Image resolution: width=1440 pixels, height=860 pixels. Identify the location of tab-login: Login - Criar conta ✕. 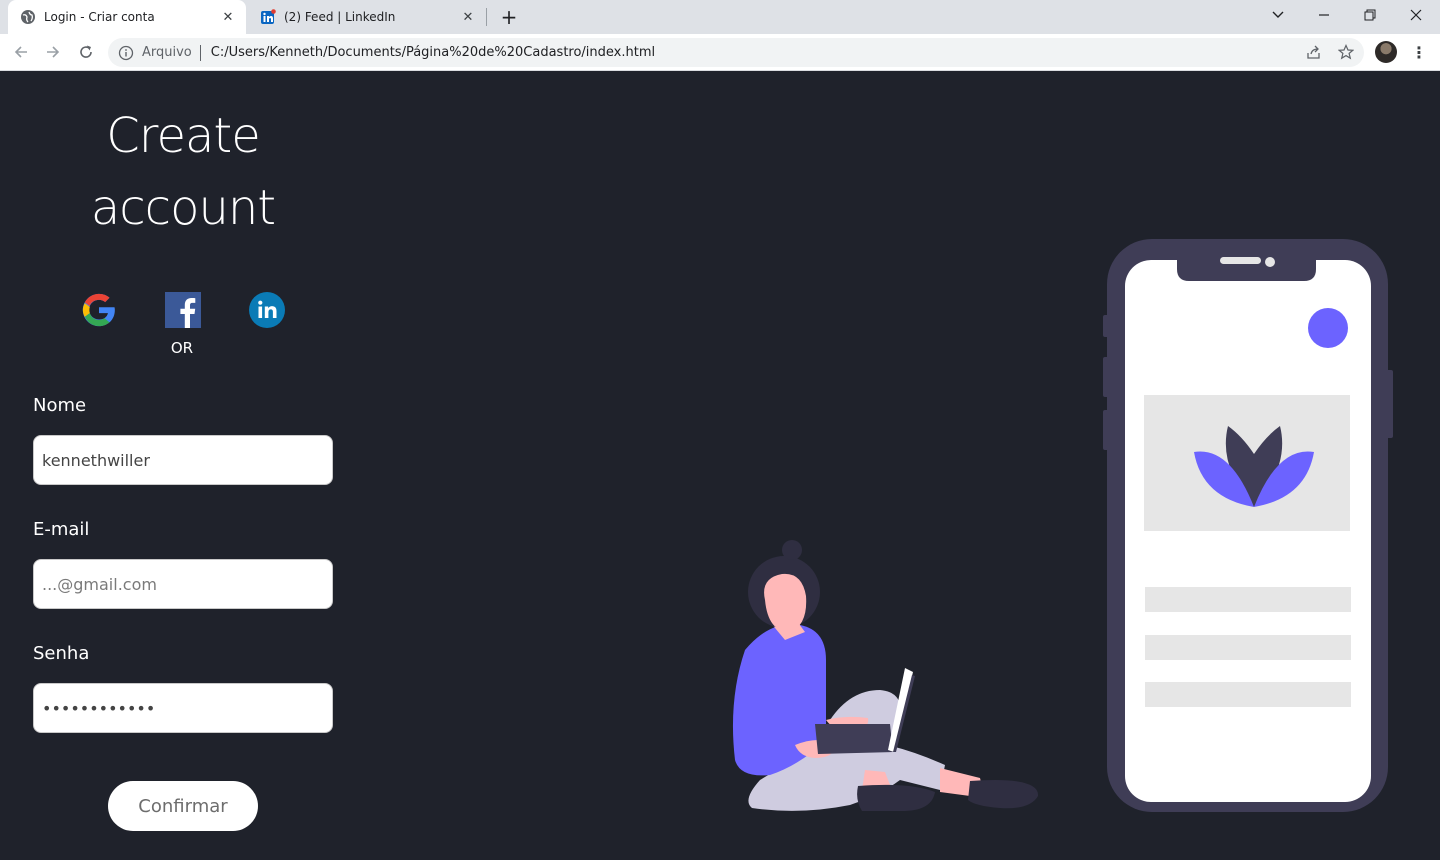
(127, 17).